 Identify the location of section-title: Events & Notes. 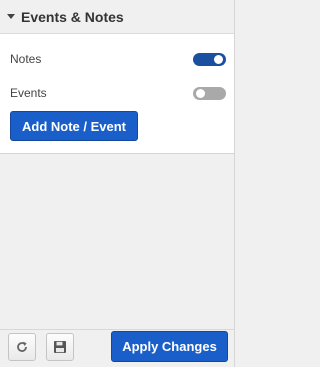
(72, 16).